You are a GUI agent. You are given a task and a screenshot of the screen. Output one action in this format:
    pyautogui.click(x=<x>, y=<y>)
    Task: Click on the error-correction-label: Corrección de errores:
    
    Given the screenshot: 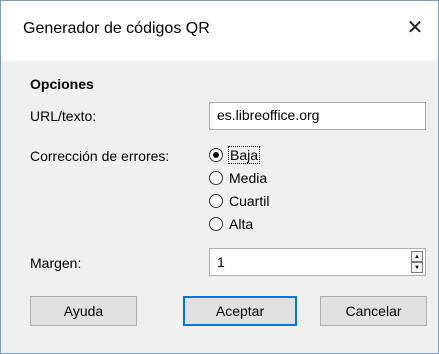 What is the action you would take?
    pyautogui.click(x=100, y=156)
    